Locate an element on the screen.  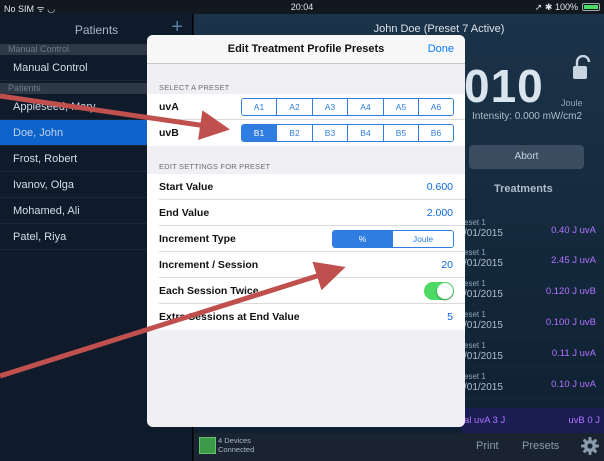
treatment-row: eset 1 /01/2015 0.40 J uvA is located at coordinates (533, 230).